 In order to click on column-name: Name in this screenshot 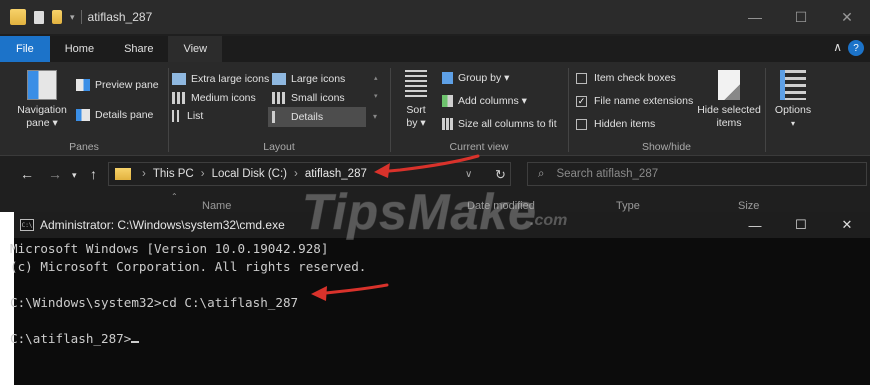, I will do `click(216, 206)`.